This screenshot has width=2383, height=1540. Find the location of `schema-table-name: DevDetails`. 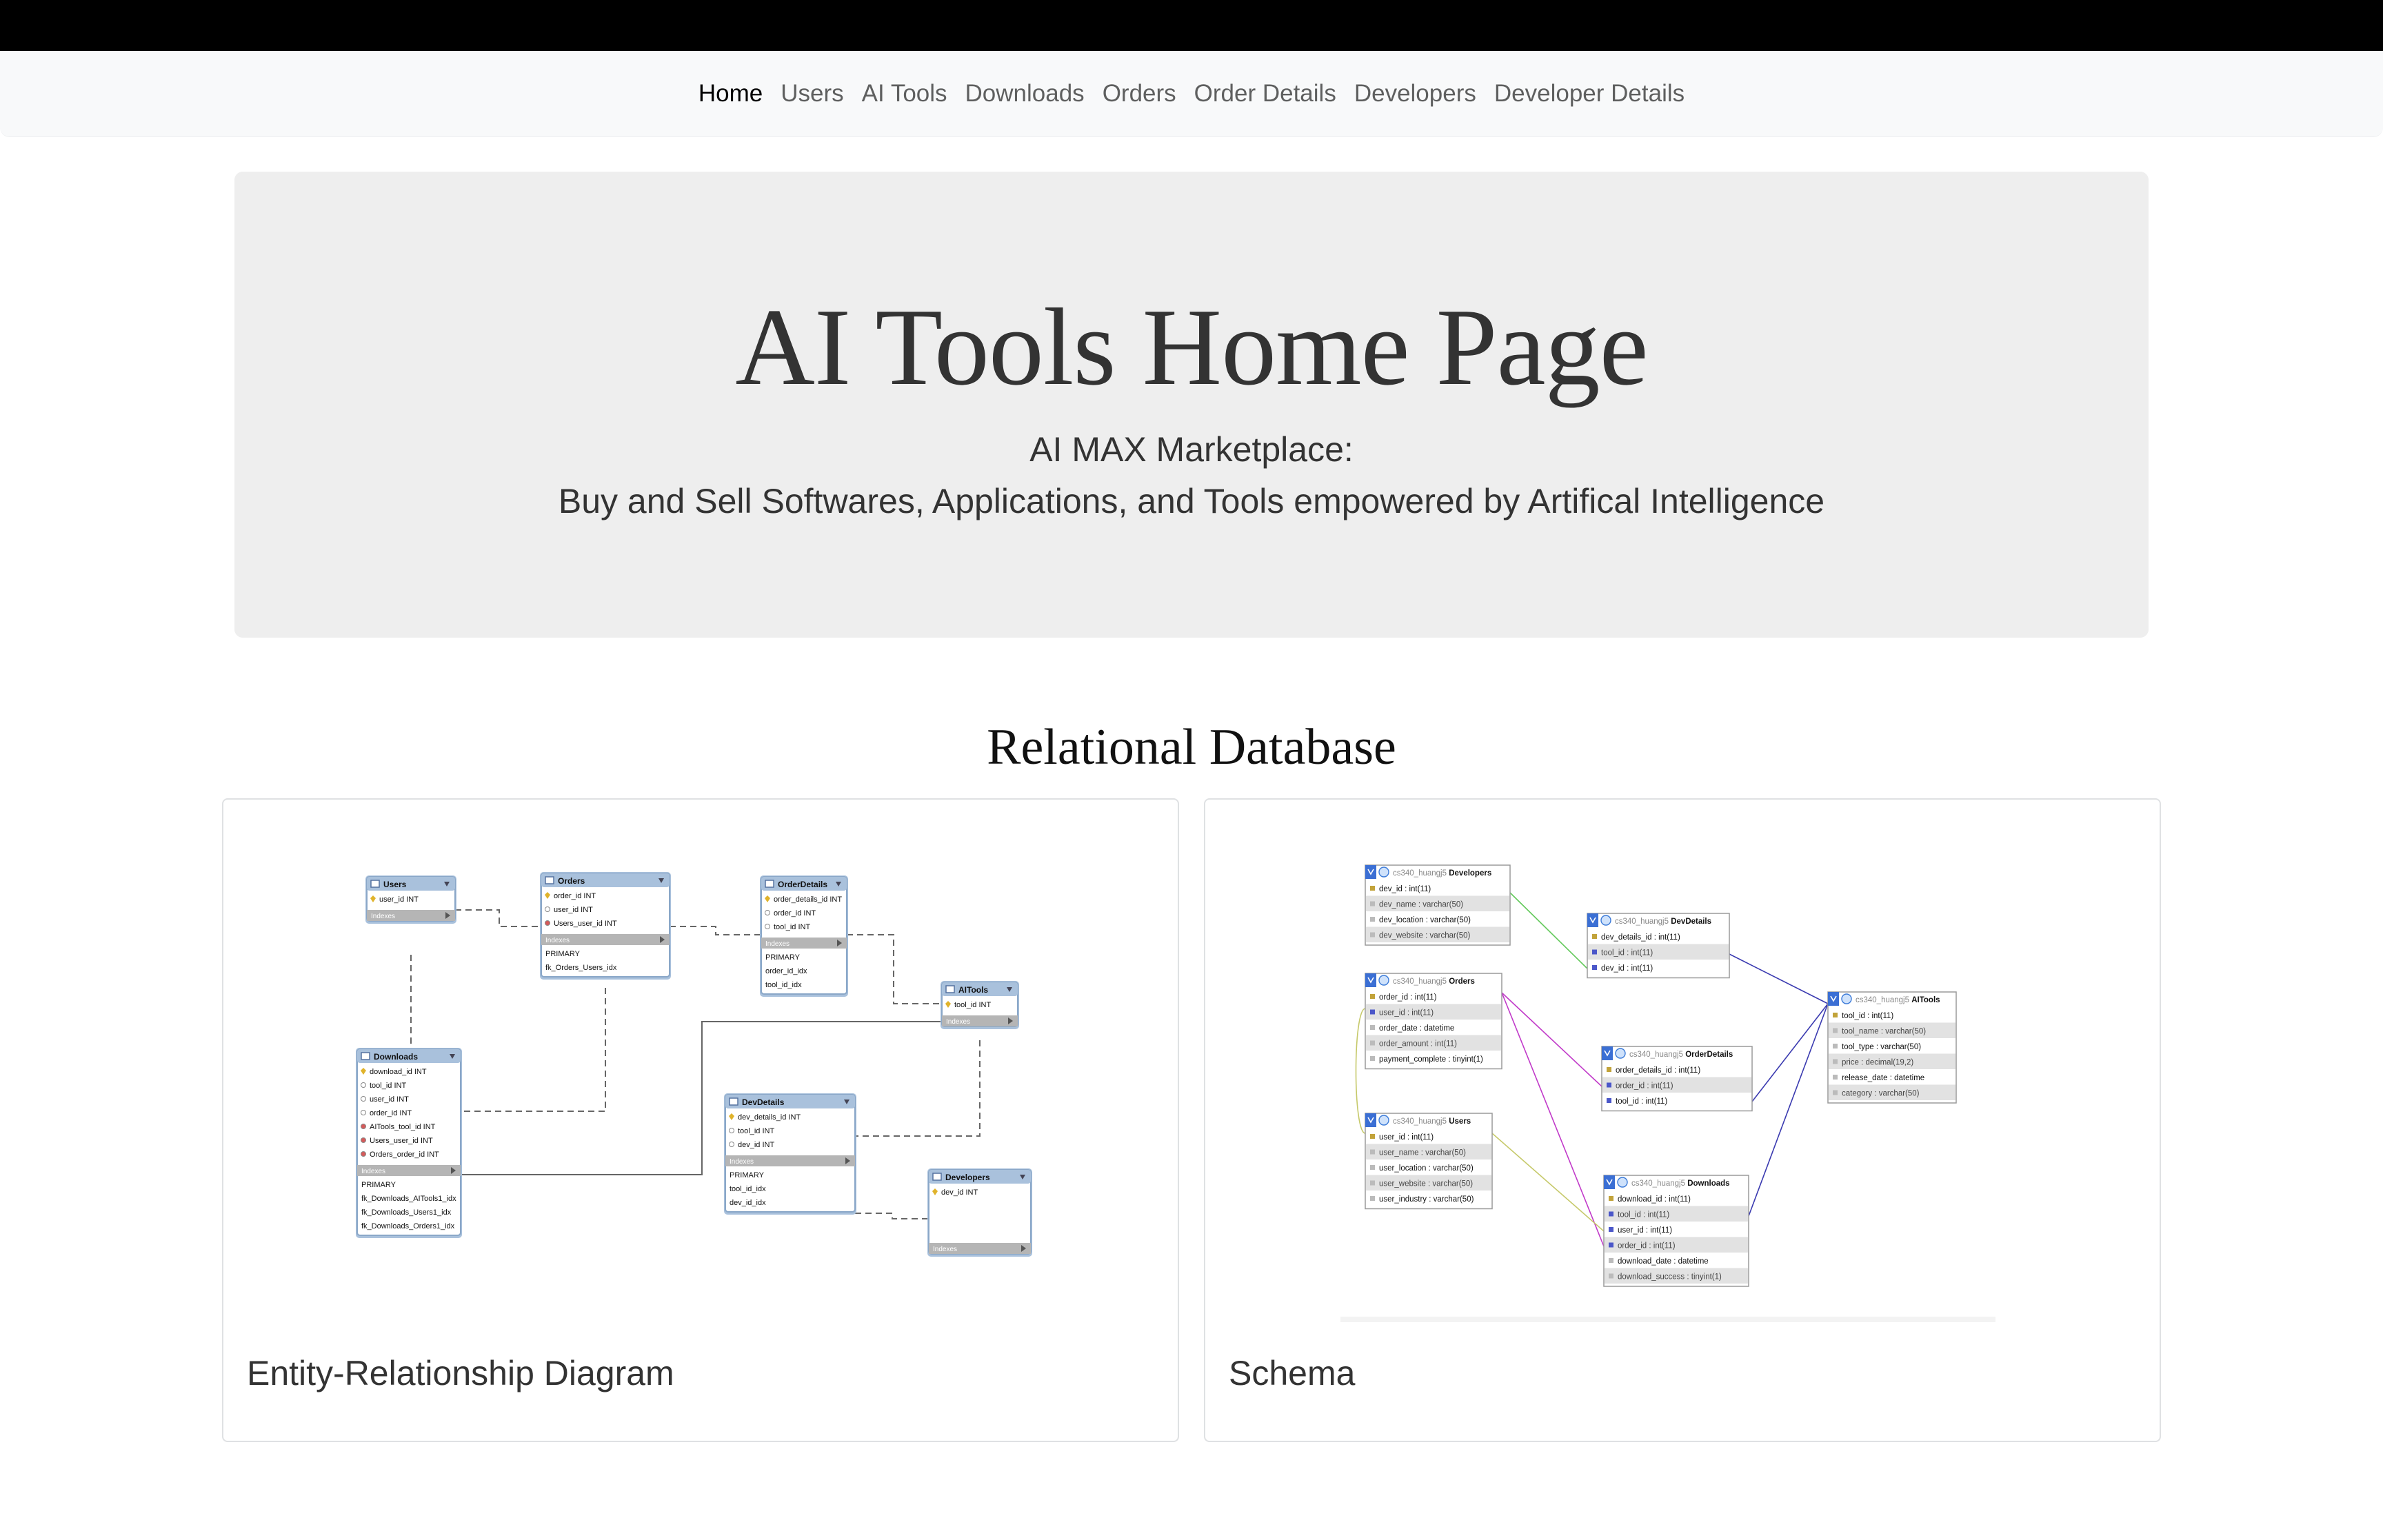

schema-table-name: DevDetails is located at coordinates (1691, 922).